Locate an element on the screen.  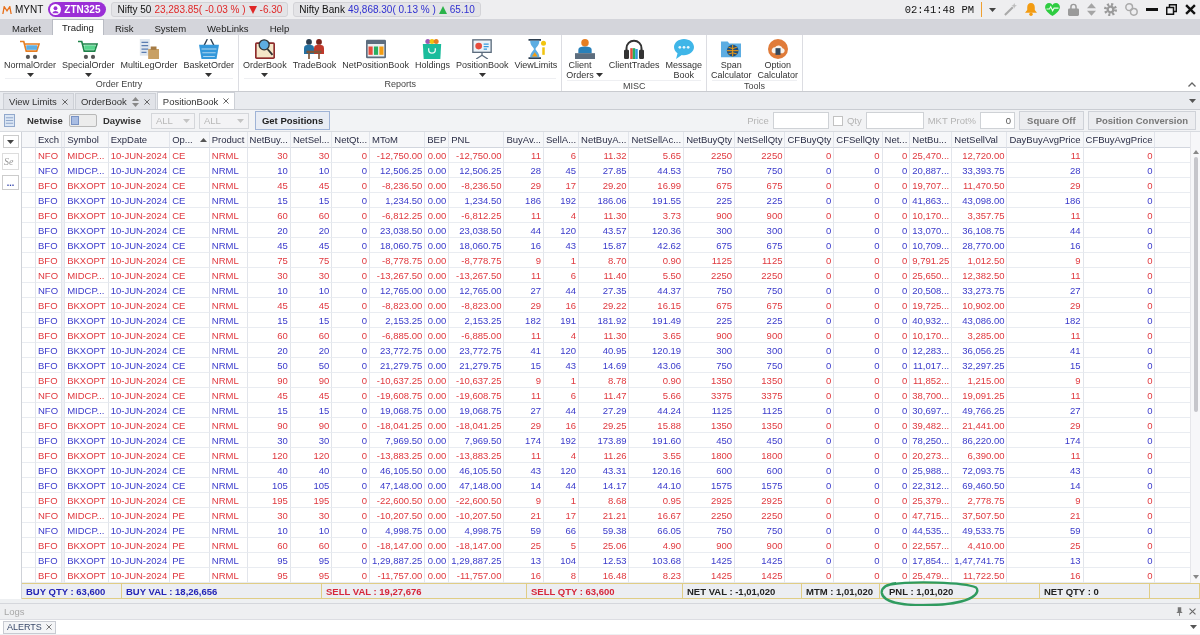
table-cell: BKXOPT is located at coordinates (87, 365).